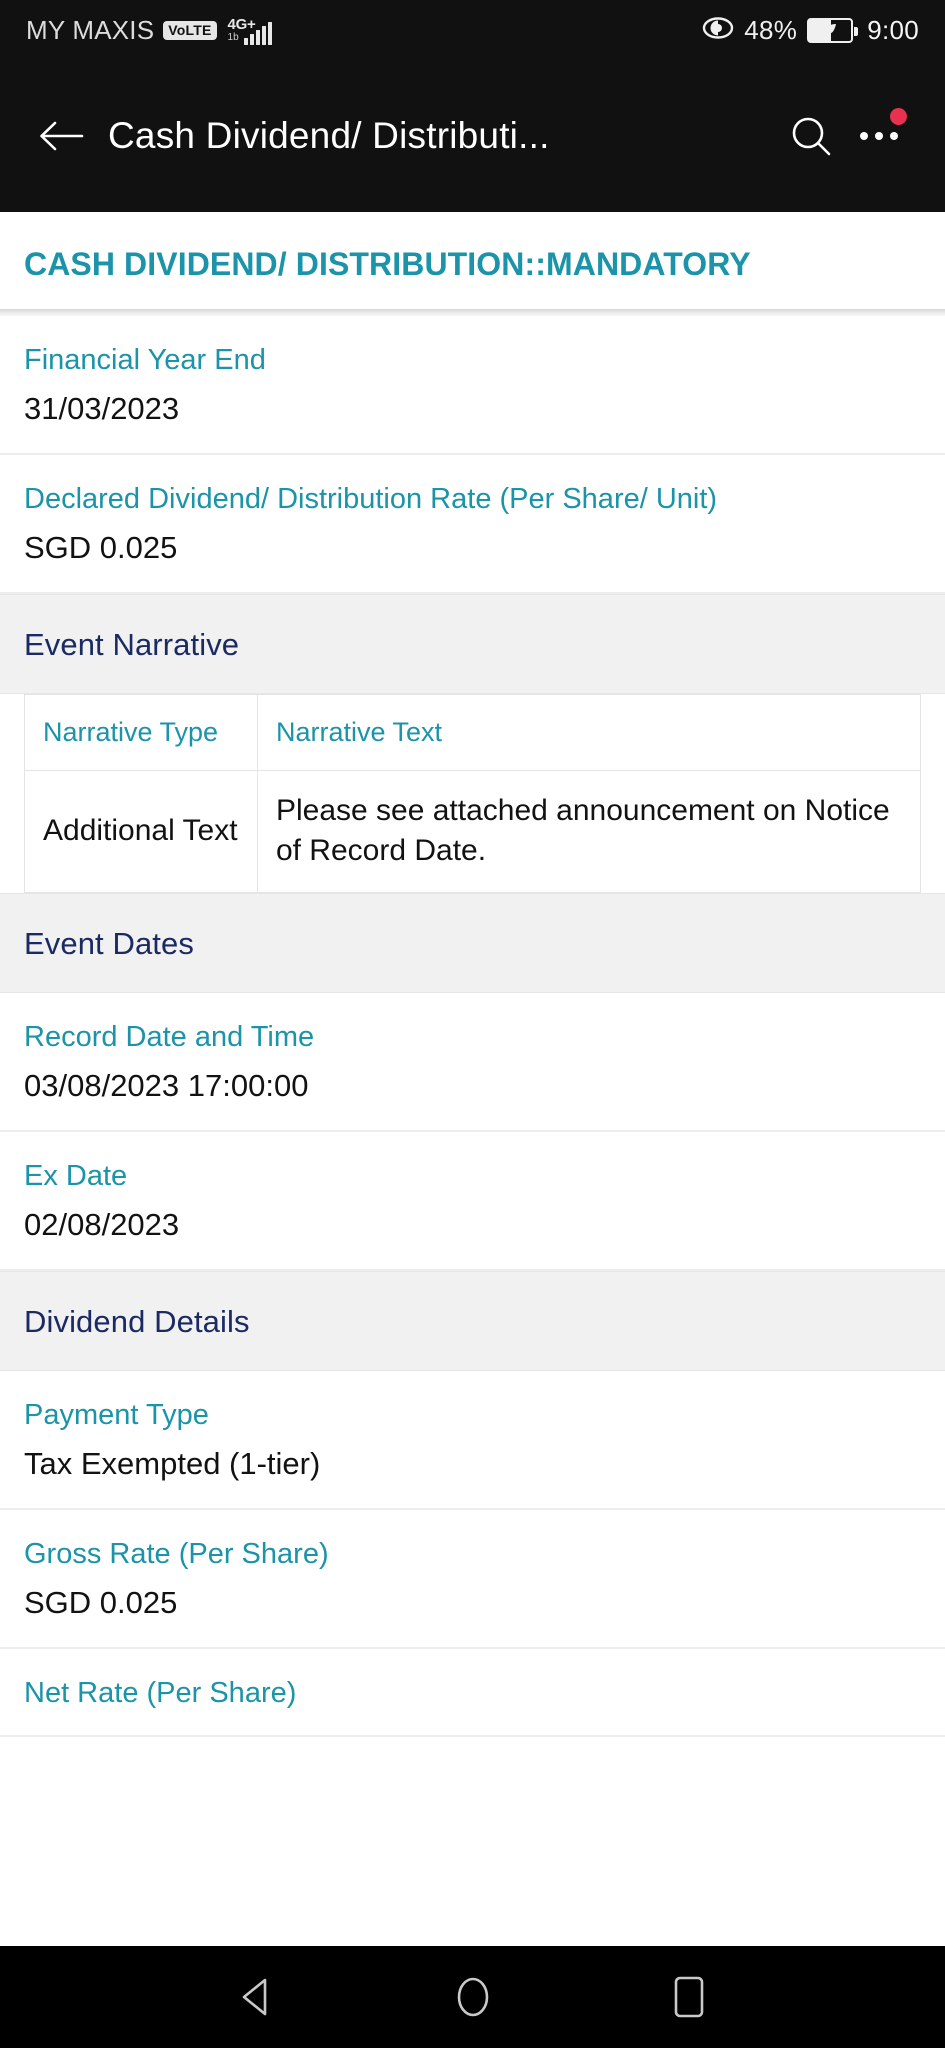 This screenshot has height=2048, width=945. I want to click on overflow-menu-icon, so click(879, 136).